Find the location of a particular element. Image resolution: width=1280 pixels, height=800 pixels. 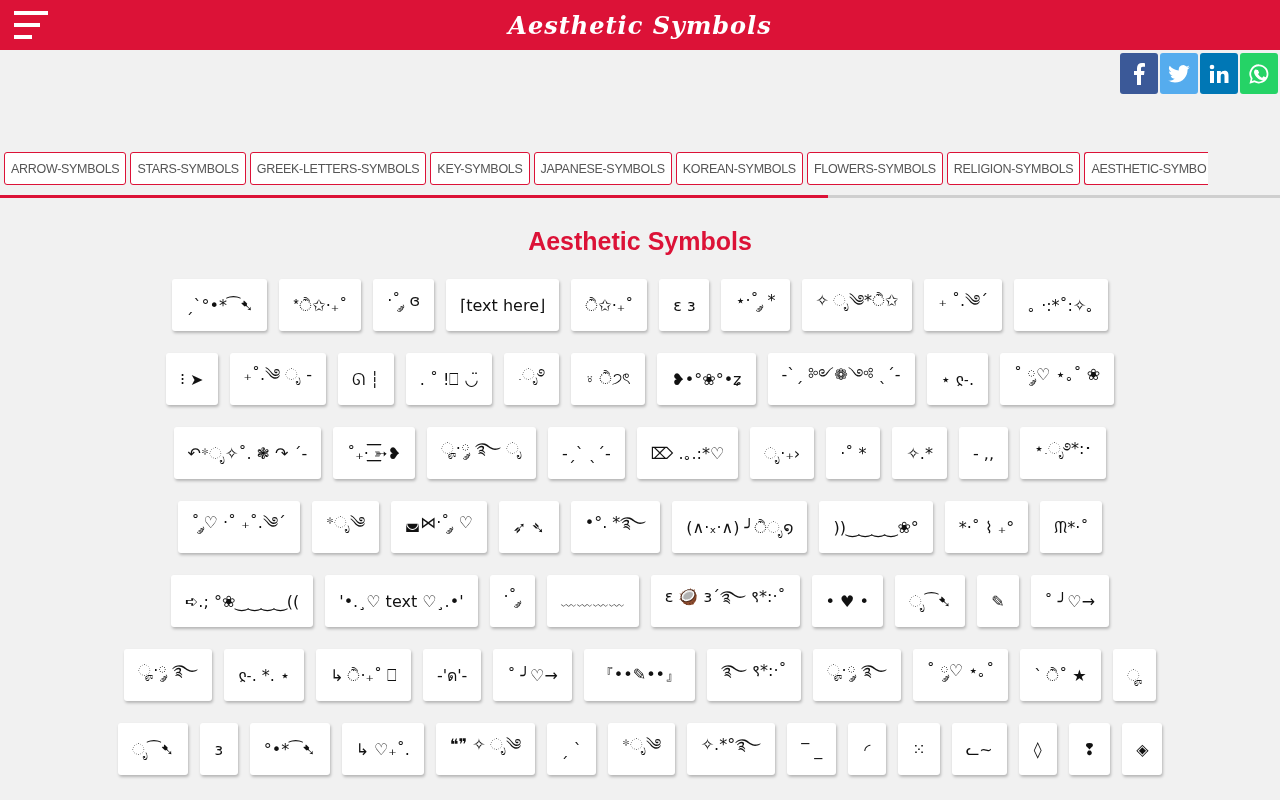

symbol-button: ᙏ*·˚ is located at coordinates (1071, 527).